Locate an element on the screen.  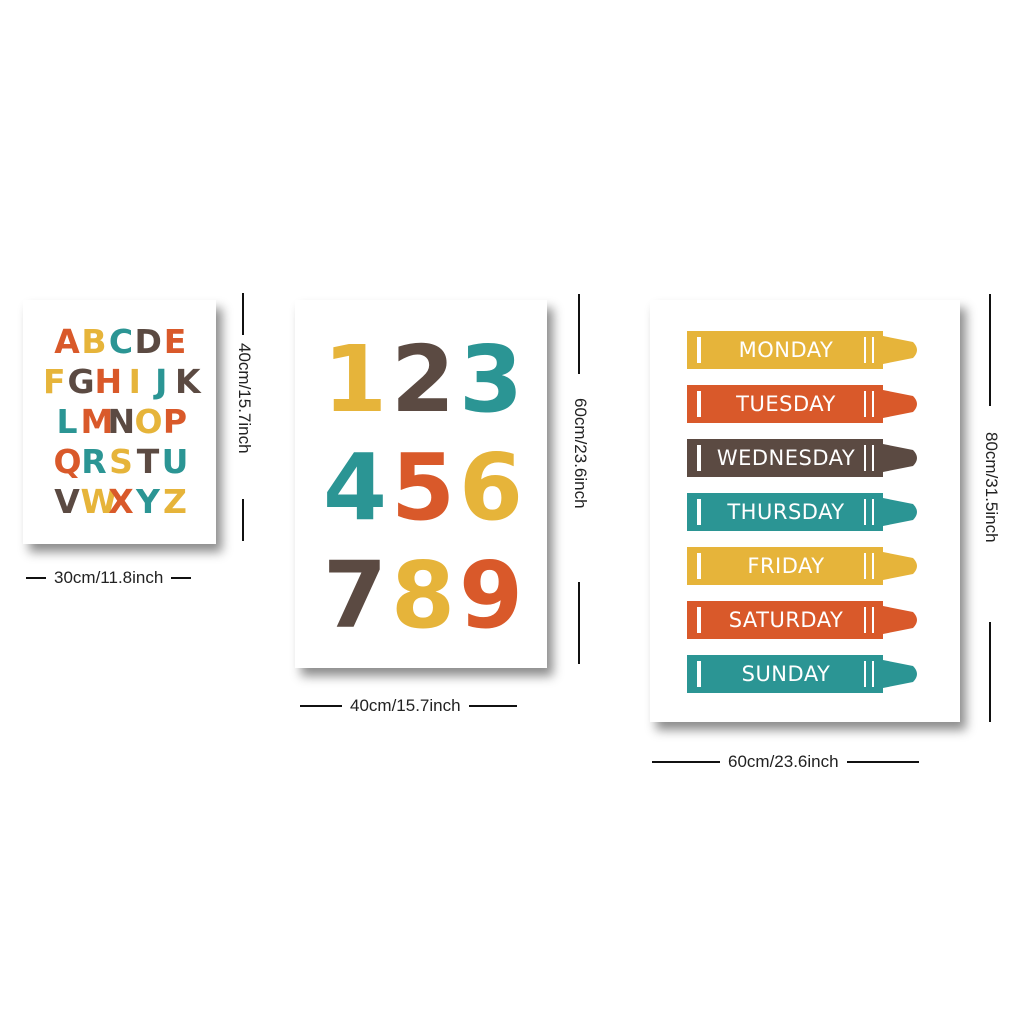
number-digit: 7 is located at coordinates (355, 595).